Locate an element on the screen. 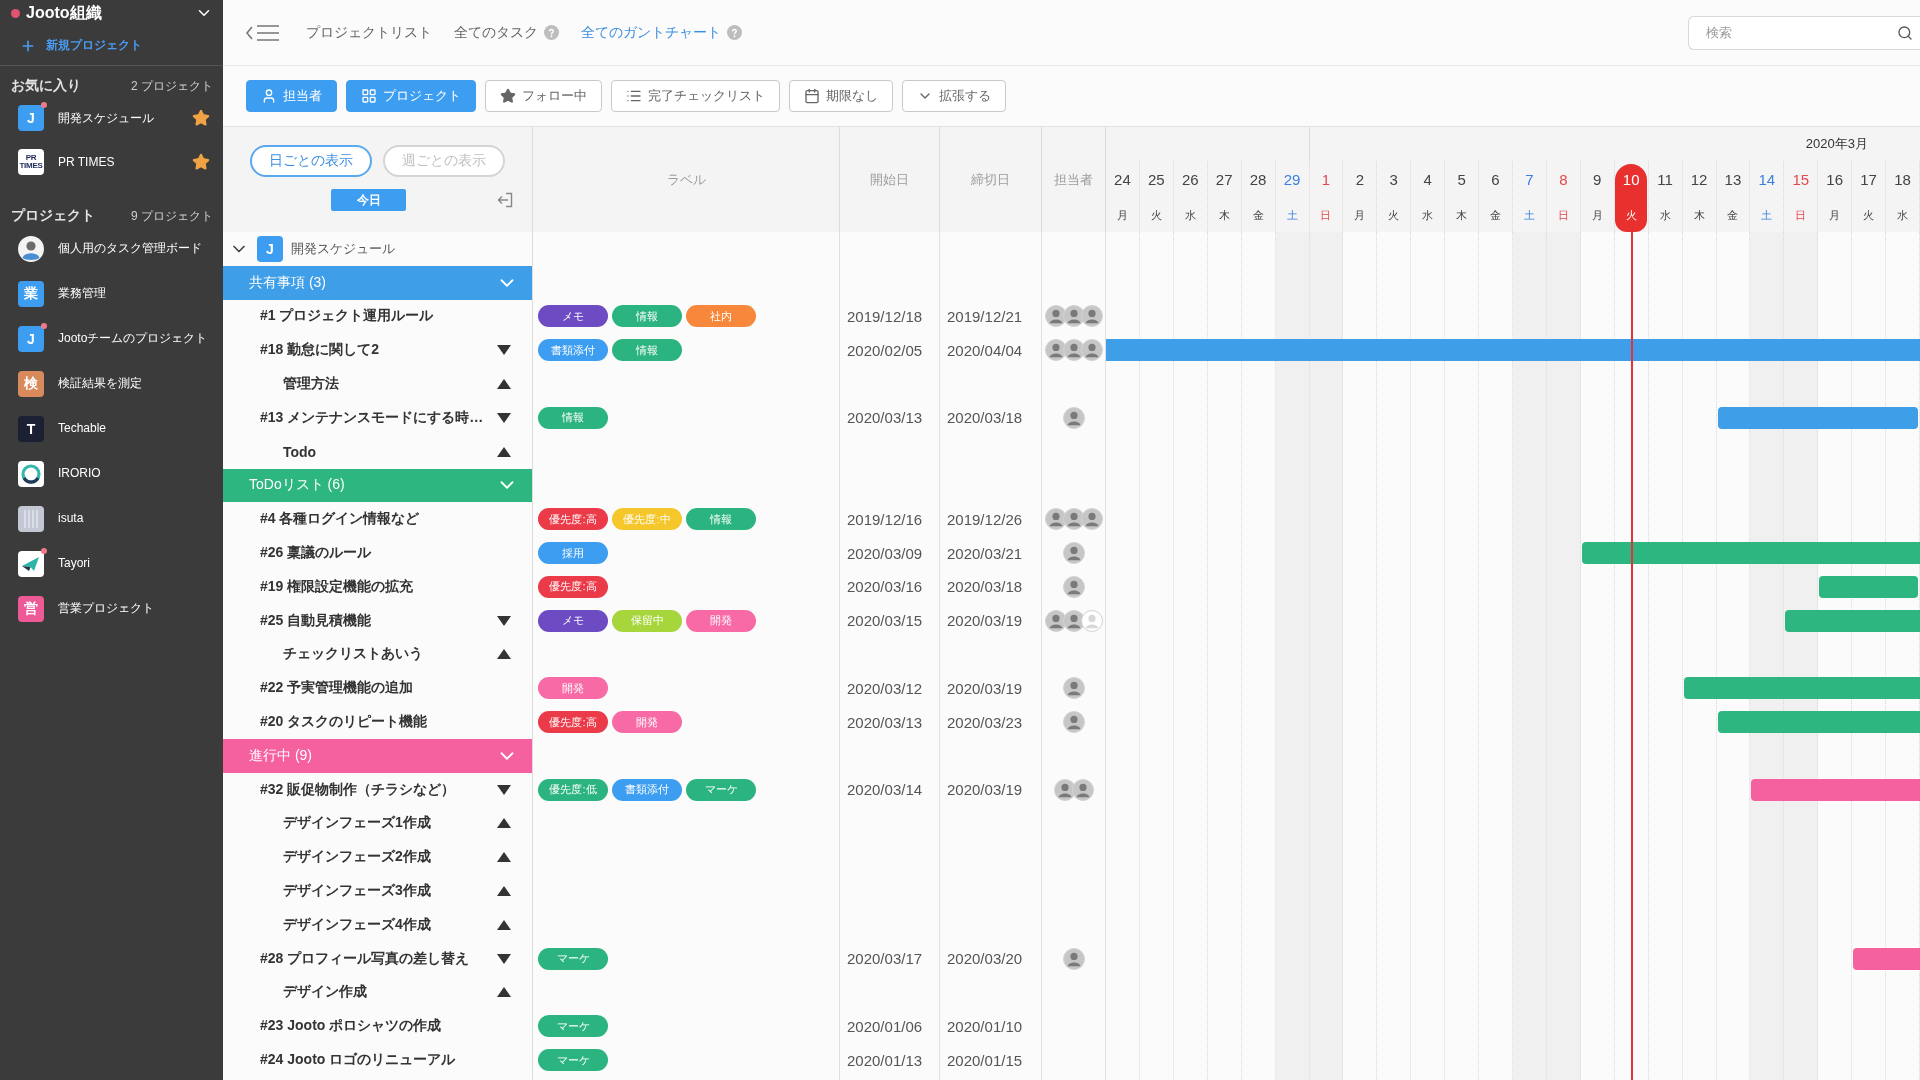 Image resolution: width=1920 pixels, height=1080 pixels. task-title: #25 自動見積機能 is located at coordinates (374, 620).